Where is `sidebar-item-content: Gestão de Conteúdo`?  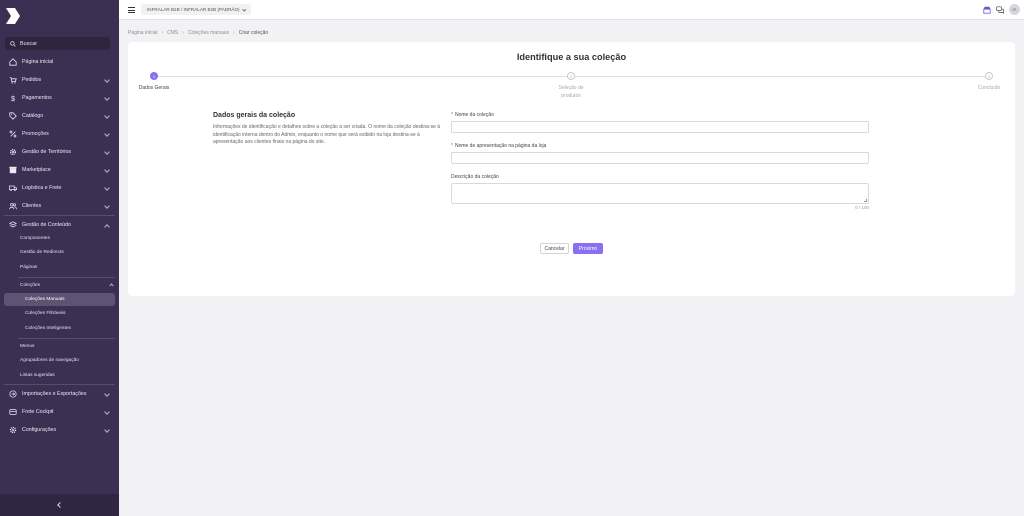
sidebar-item-content: Gestão de Conteúdo is located at coordinates (59, 225).